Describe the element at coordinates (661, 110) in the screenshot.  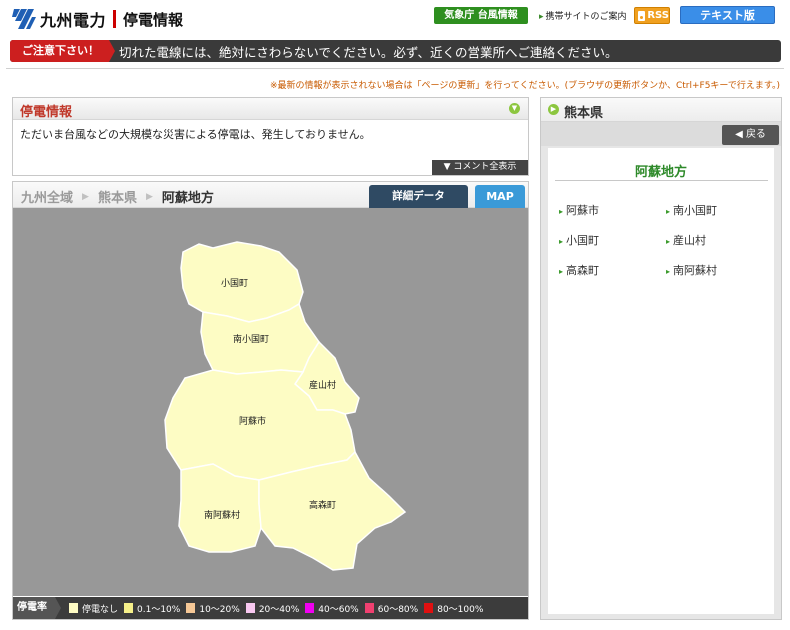
I see `prefecture-header: ▶ 熊本県` at that location.